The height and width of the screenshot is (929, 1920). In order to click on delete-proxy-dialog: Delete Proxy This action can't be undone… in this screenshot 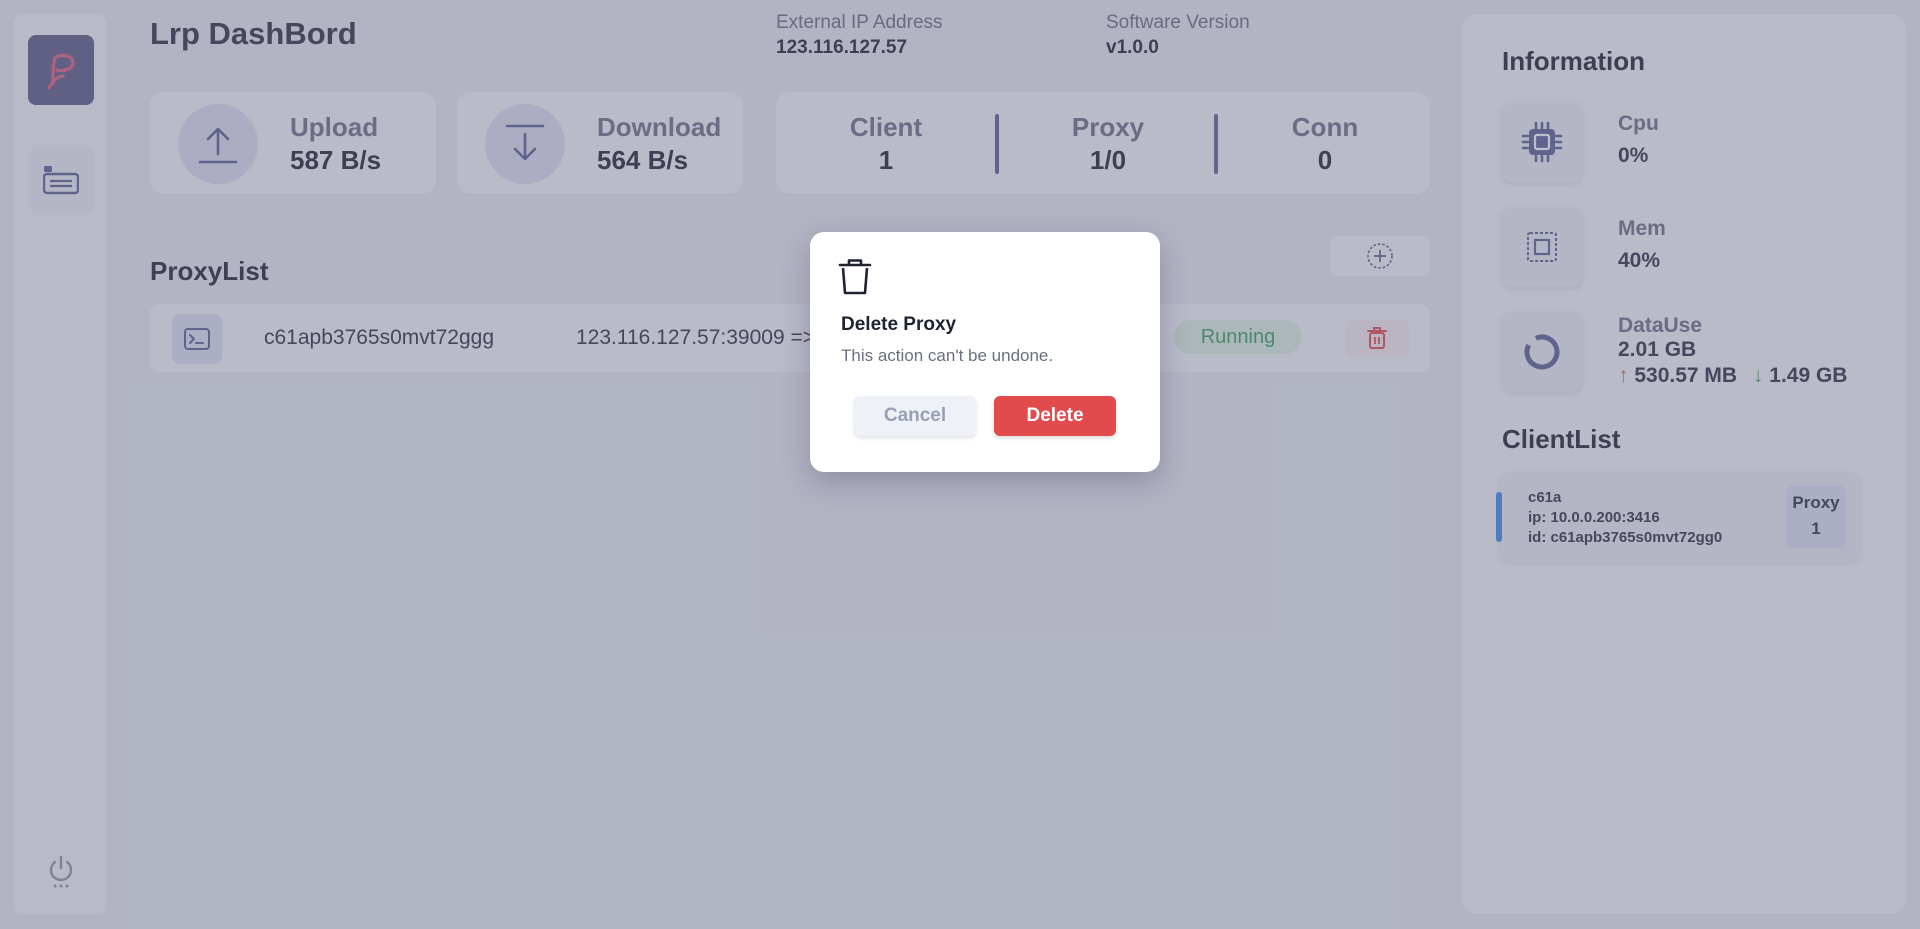, I will do `click(985, 352)`.